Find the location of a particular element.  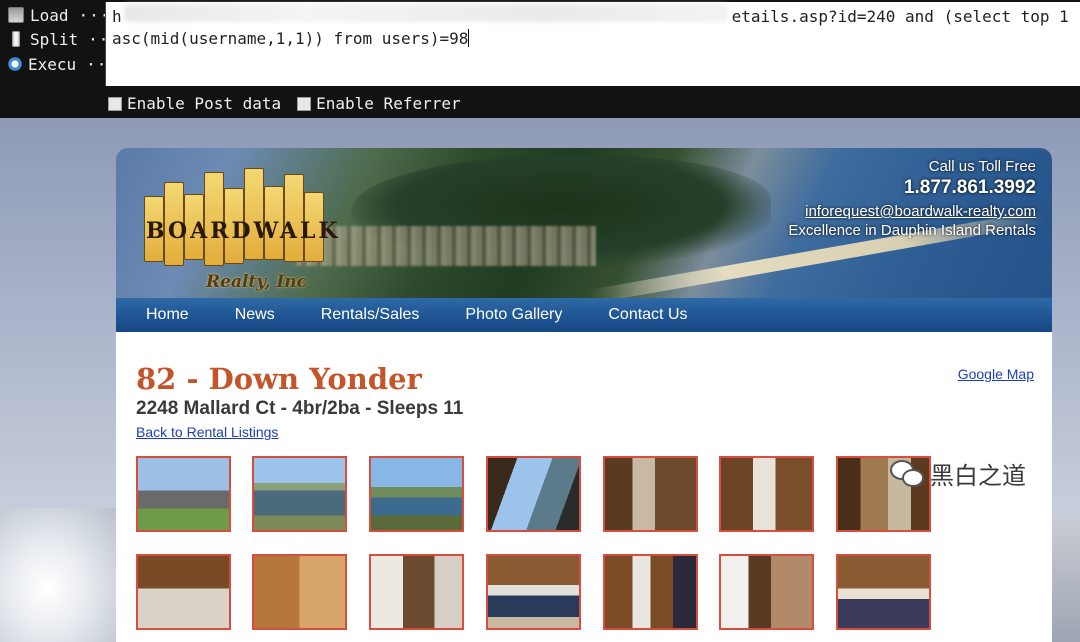

nav-rentals-sales: Rentals/Sales is located at coordinates (370, 315).